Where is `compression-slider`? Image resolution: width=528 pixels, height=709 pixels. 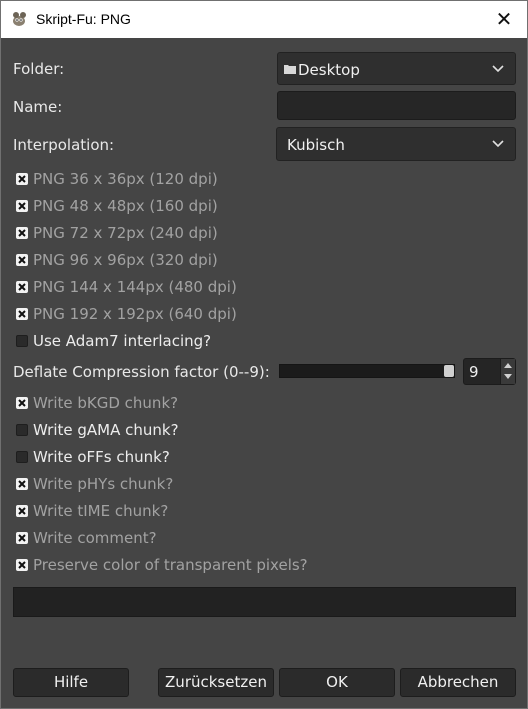 compression-slider is located at coordinates (367, 371).